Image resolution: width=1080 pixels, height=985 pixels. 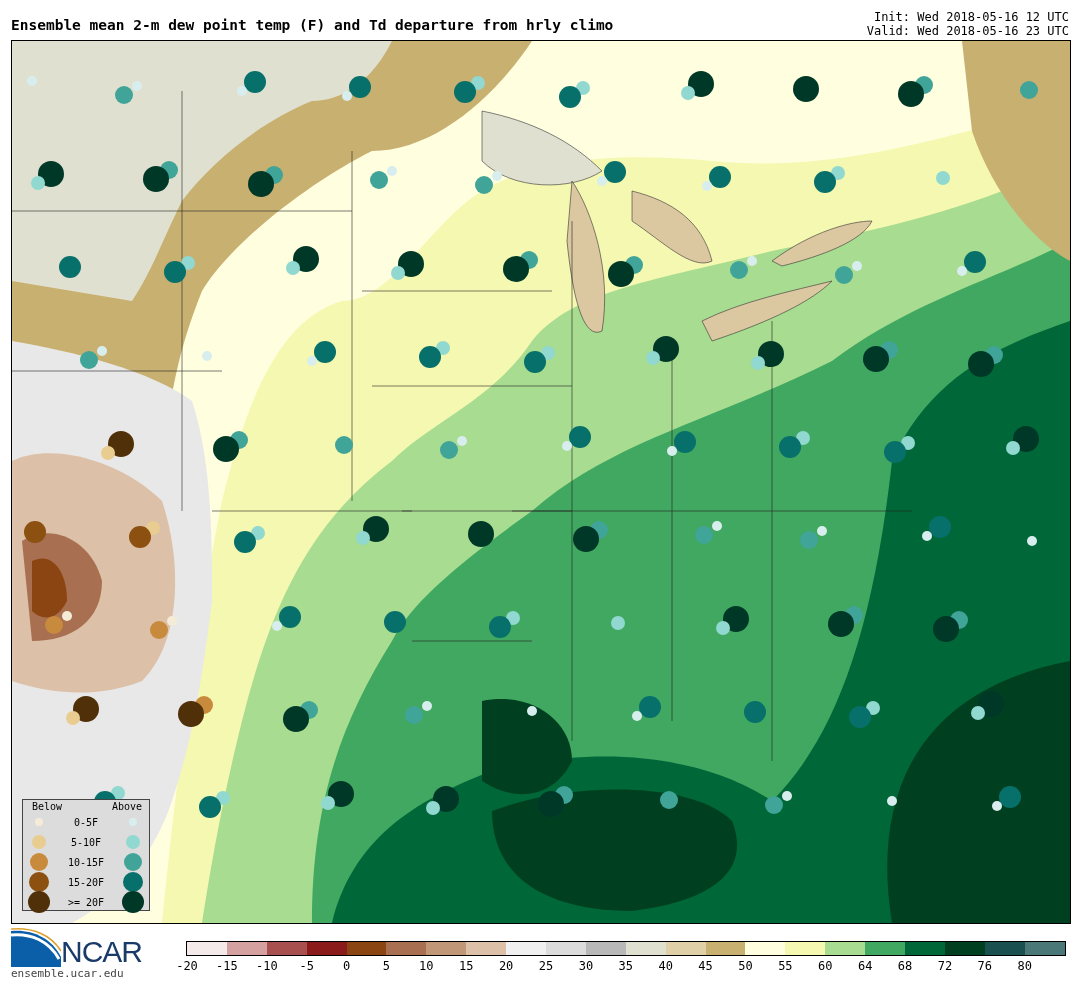 I want to click on colorbar-tick-label: -10, so click(x=266, y=966).